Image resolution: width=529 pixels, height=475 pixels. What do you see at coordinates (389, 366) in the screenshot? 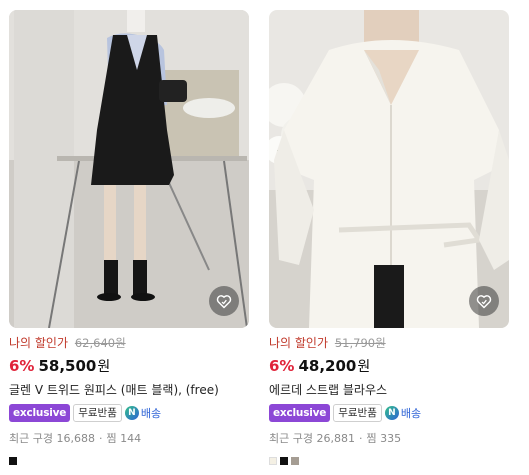
I see `price-row: 6% 48,200원` at bounding box center [389, 366].